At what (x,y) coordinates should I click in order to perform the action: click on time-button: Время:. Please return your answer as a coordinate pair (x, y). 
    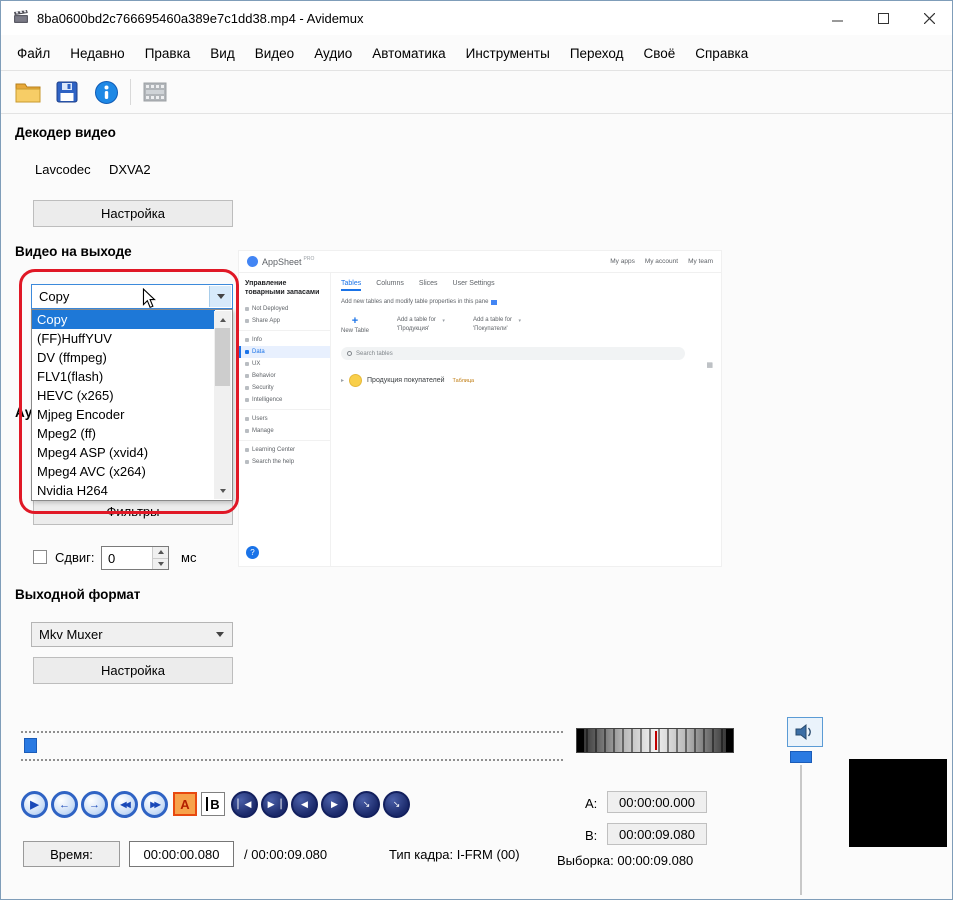
    Looking at the image, I should click on (71, 854).